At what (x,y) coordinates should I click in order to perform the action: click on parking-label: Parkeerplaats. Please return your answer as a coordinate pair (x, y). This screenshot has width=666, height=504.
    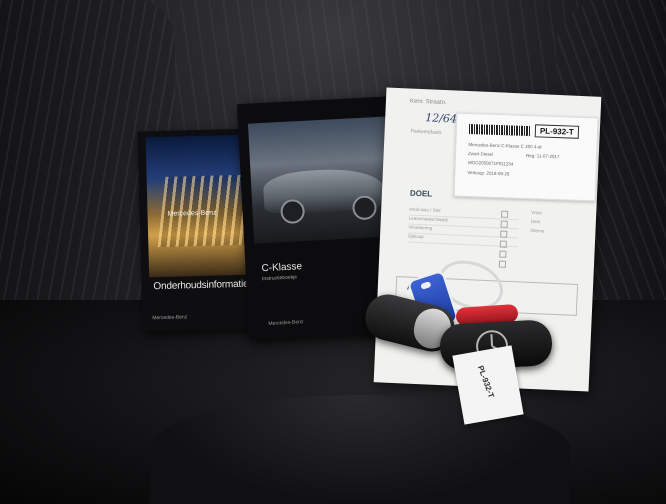
    Looking at the image, I should click on (426, 132).